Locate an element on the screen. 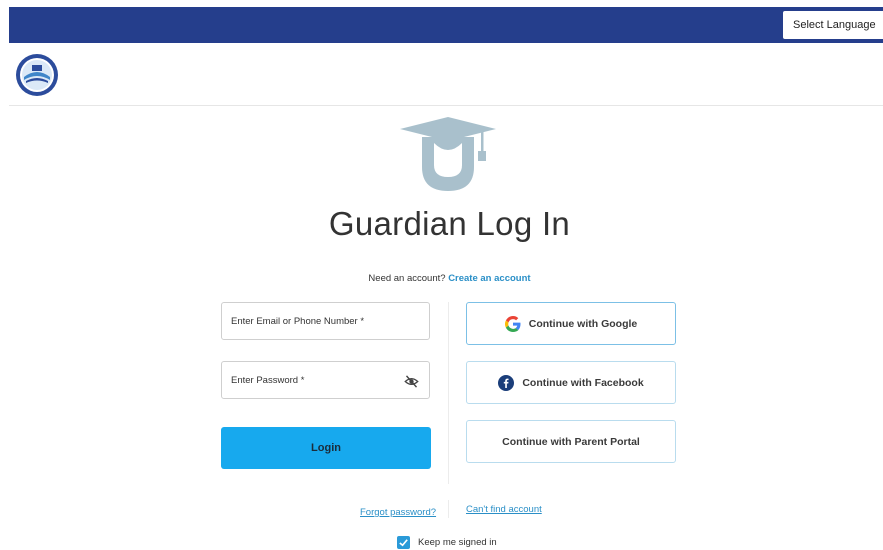 The height and width of the screenshot is (550, 883). keep-signed-in-row: Keep me signed in is located at coordinates (447, 542).